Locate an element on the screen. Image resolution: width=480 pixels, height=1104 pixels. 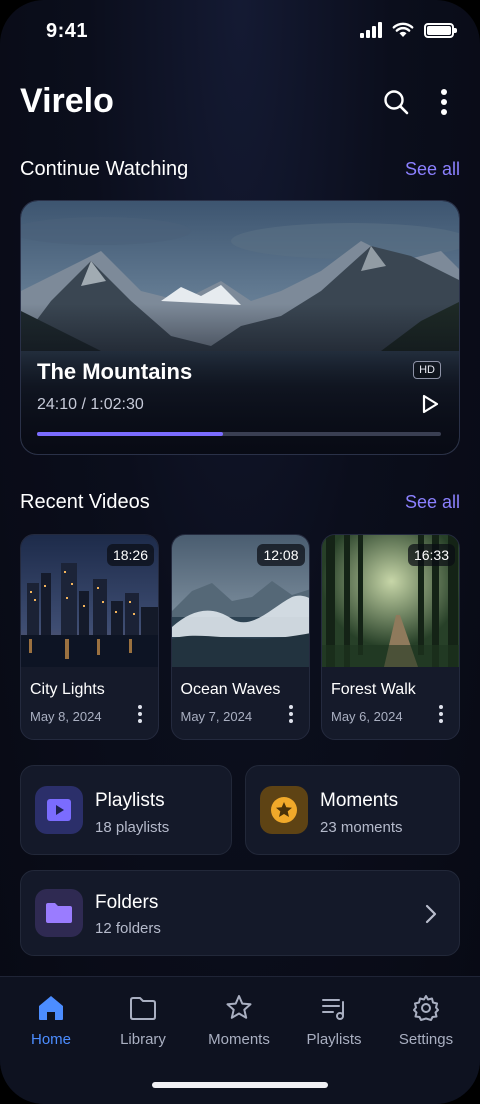
folders-icon-box is located at coordinates (59, 913).